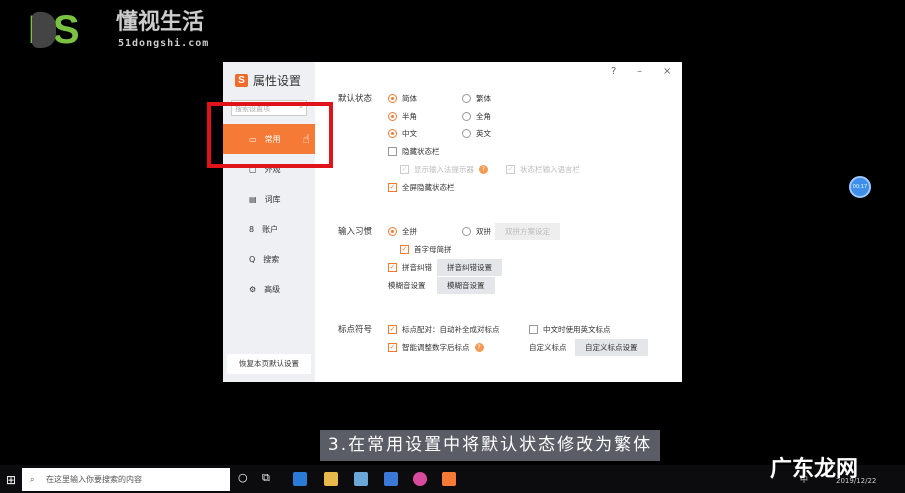  Describe the element at coordinates (527, 231) in the screenshot. I see `shuangpin-settings-button: 双拼方案设定` at that location.